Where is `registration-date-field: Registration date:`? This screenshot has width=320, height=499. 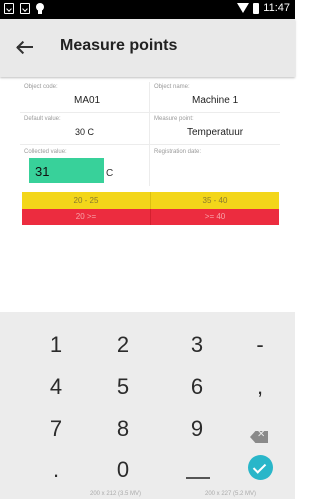
registration-date-field: Registration date: is located at coordinates (215, 166).